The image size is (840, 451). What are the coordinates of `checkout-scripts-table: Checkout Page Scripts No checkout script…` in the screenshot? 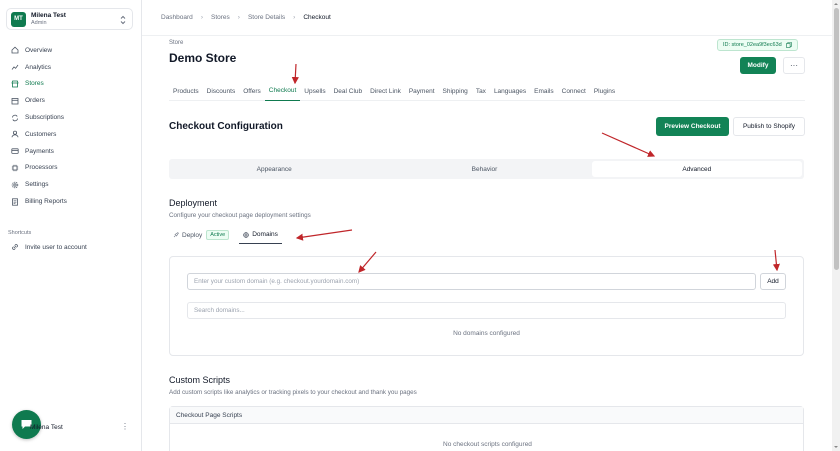 It's located at (486, 428).